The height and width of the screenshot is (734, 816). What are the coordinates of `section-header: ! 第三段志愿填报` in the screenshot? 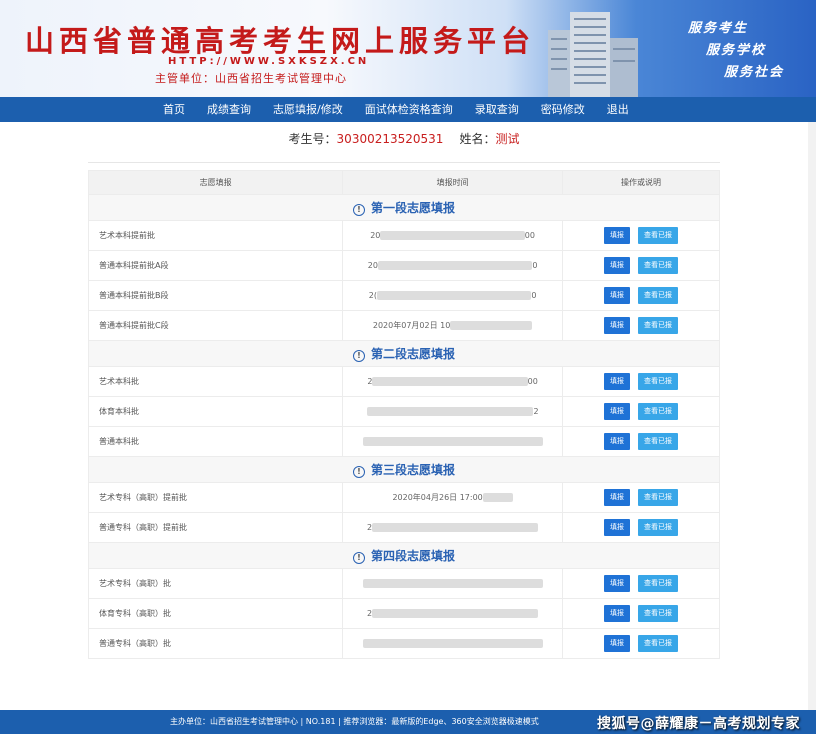 It's located at (404, 469).